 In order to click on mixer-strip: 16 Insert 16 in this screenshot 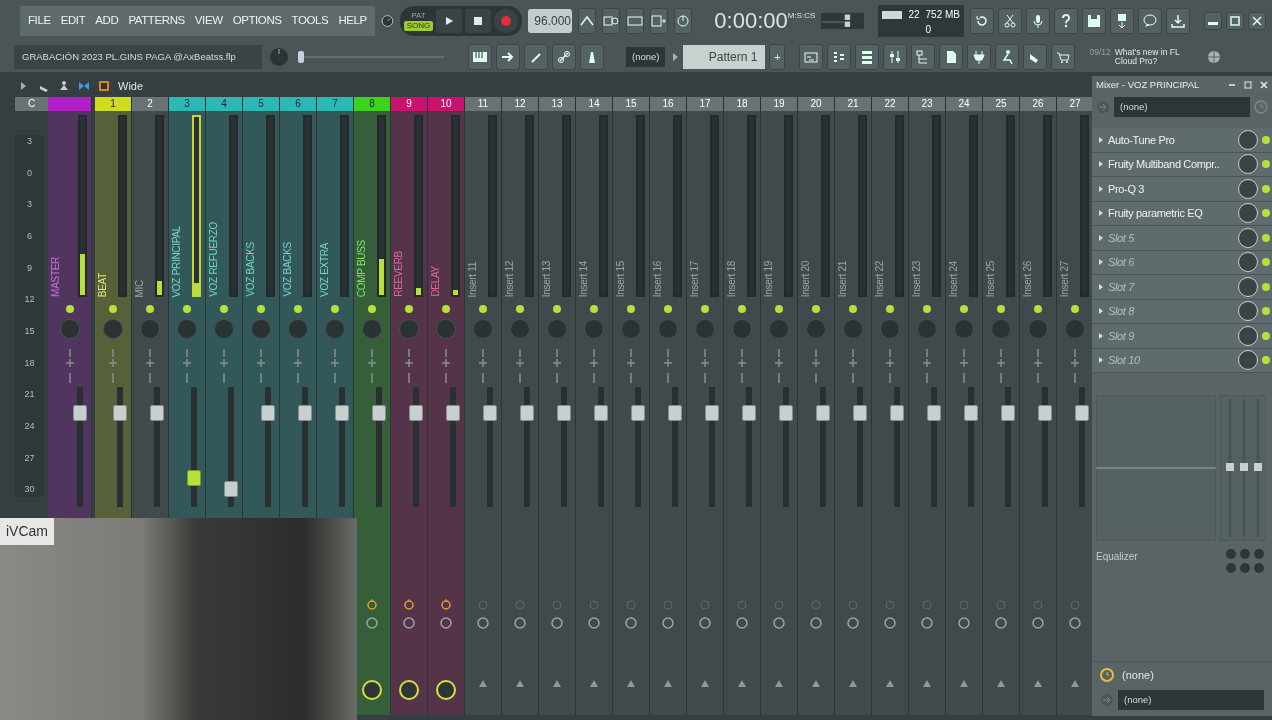, I will do `click(668, 406)`.